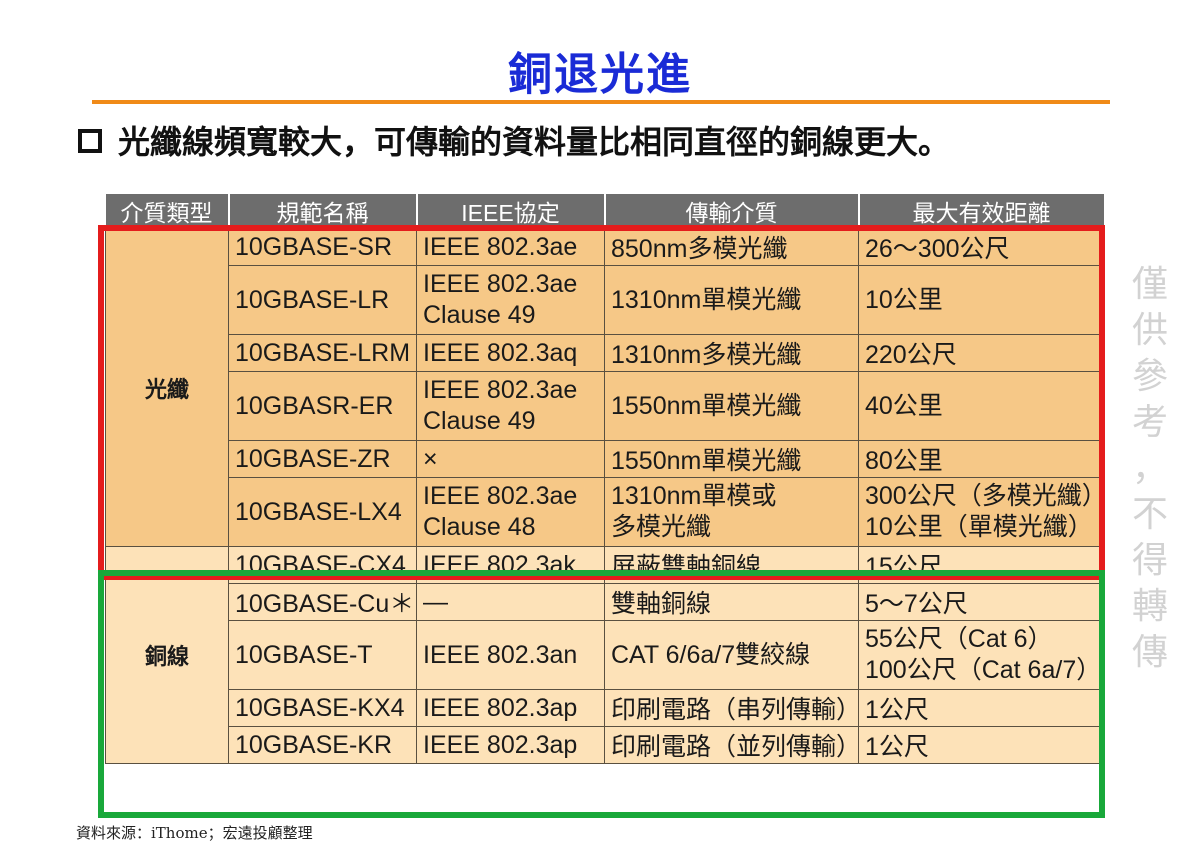  I want to click on header-medium-type: 介質類型, so click(167, 211).